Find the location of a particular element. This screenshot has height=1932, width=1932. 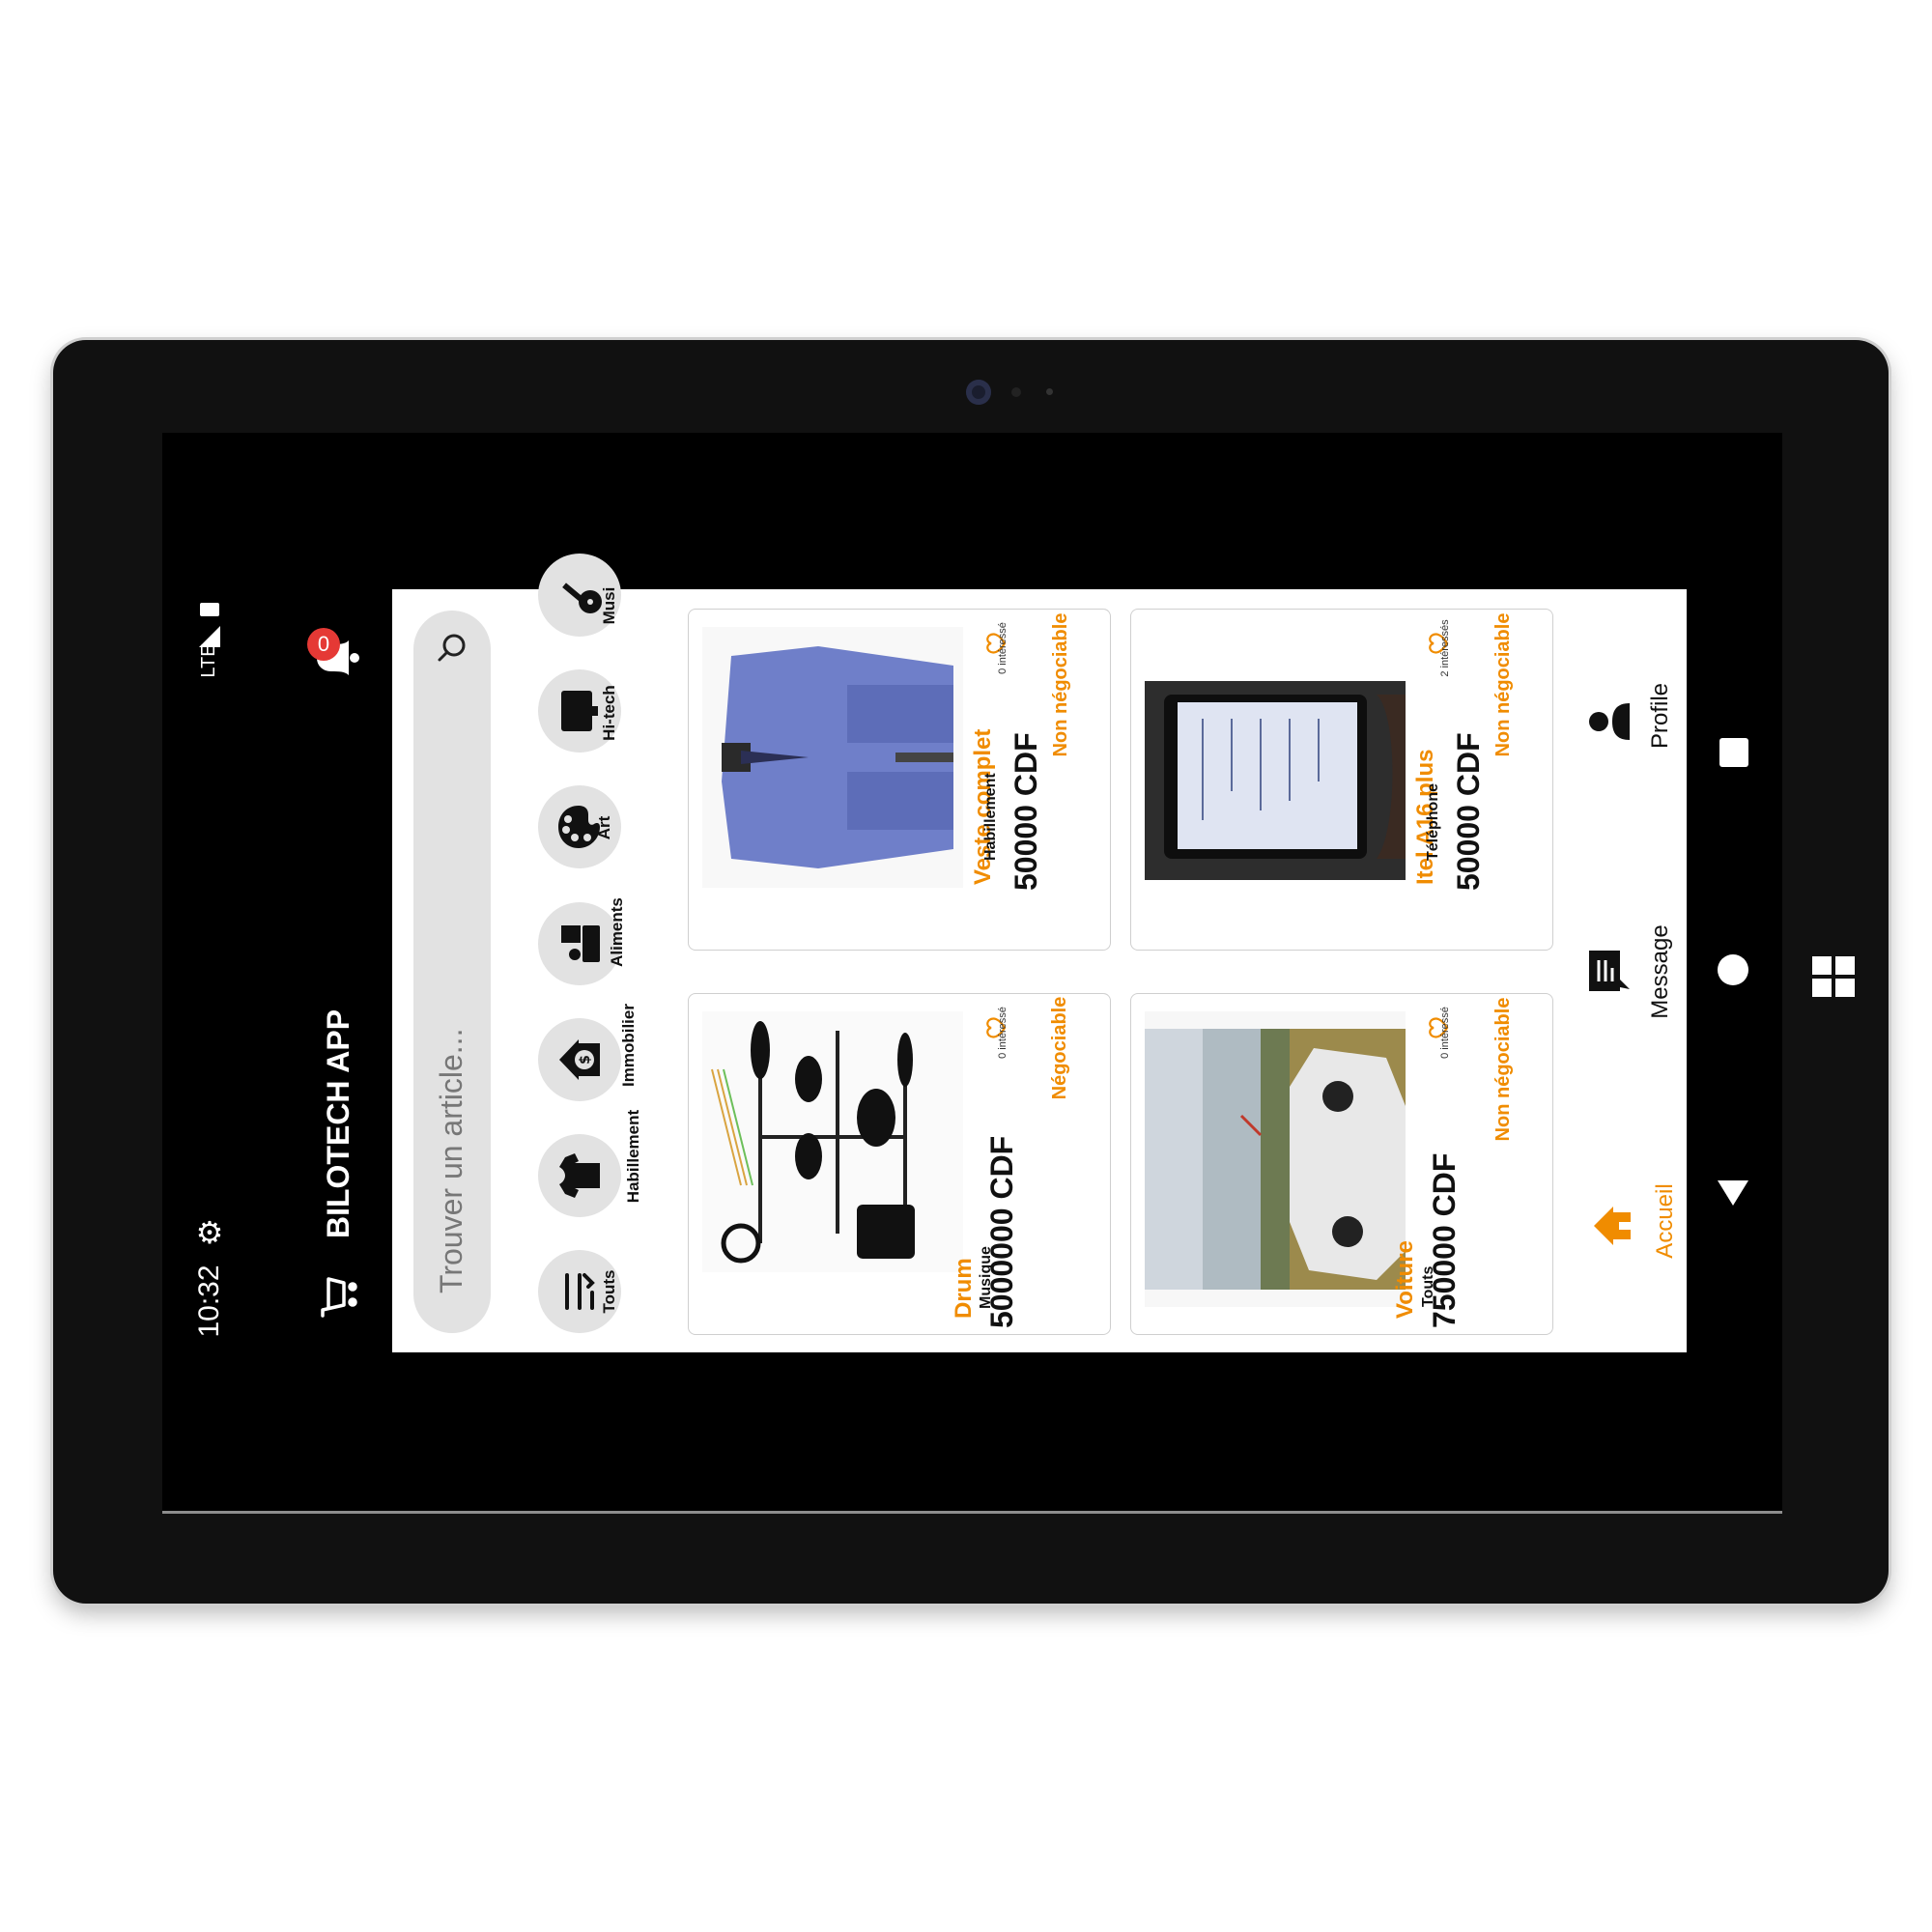

negotiation-status: Négociable is located at coordinates (1059, 1048).